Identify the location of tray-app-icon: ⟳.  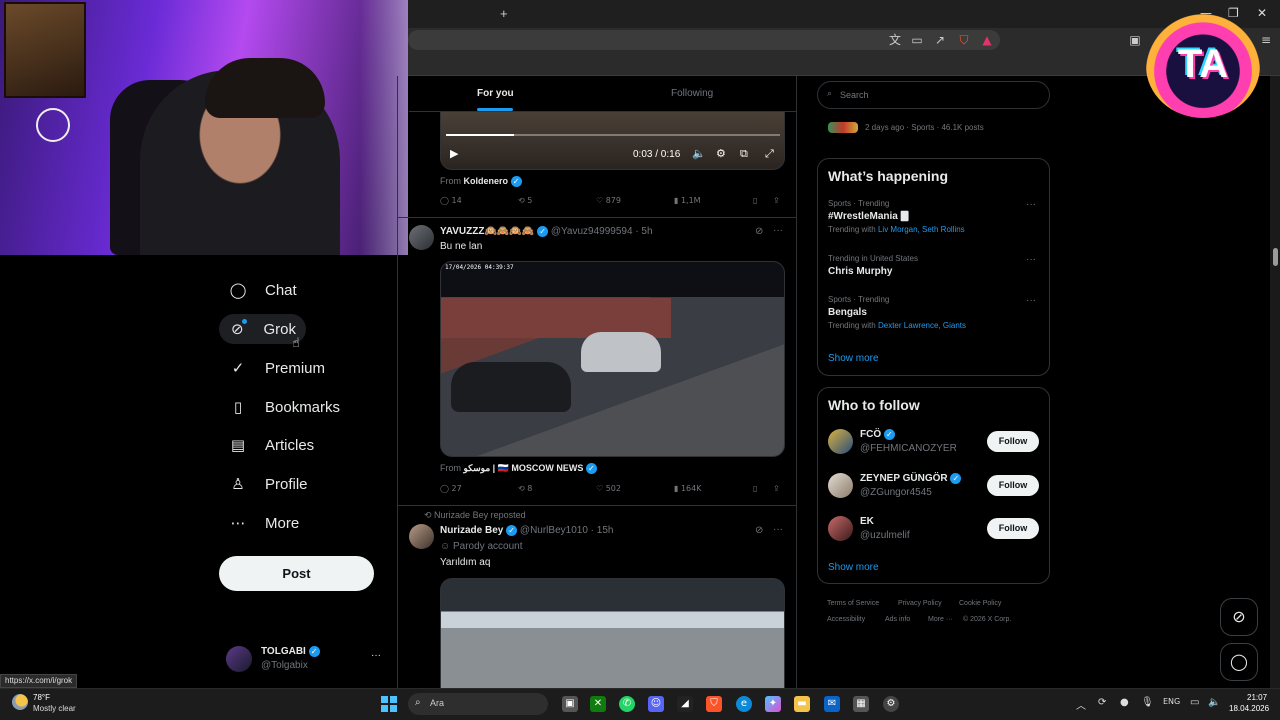
(1102, 702).